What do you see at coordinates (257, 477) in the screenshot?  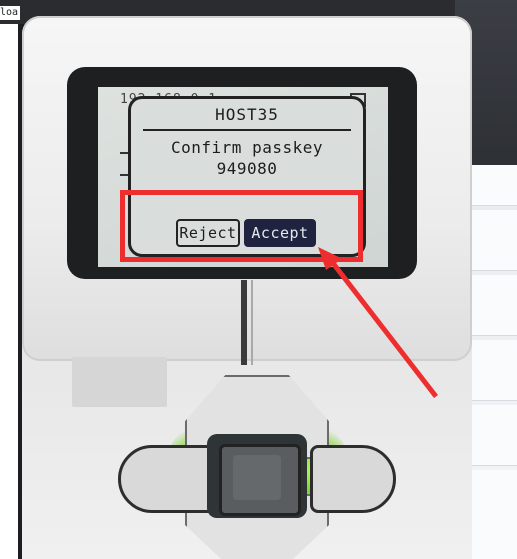 I see `center-button-face` at bounding box center [257, 477].